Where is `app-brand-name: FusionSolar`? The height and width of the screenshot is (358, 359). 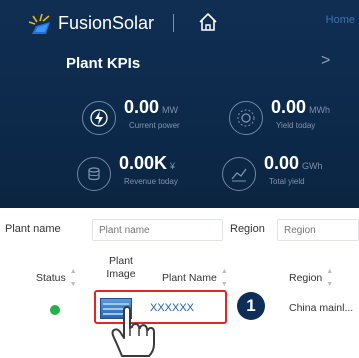 app-brand-name: FusionSolar is located at coordinates (106, 23).